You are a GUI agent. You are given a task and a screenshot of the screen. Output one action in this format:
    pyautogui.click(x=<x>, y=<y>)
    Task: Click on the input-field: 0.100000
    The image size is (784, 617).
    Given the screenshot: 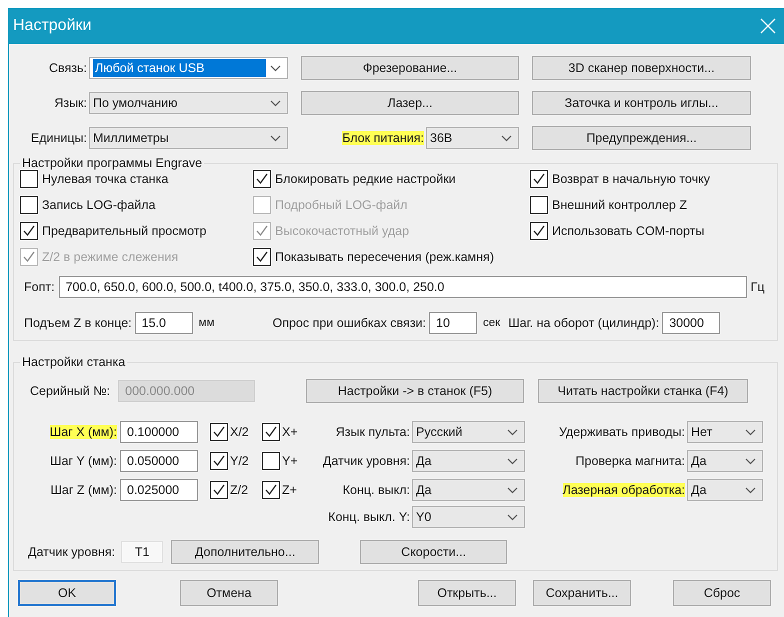 What is the action you would take?
    pyautogui.click(x=159, y=432)
    